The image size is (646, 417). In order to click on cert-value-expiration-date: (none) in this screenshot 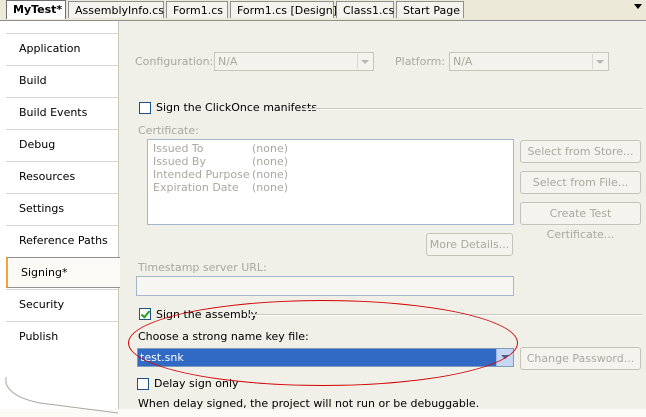, I will do `click(270, 187)`.